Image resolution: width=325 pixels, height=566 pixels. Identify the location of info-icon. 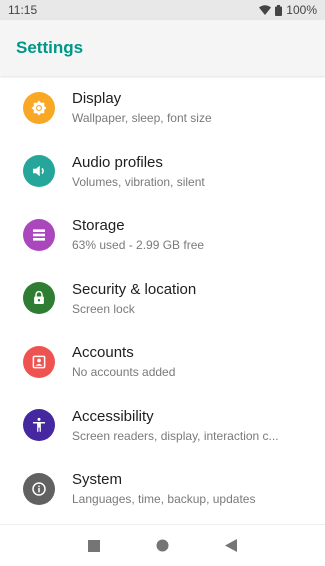
(39, 488).